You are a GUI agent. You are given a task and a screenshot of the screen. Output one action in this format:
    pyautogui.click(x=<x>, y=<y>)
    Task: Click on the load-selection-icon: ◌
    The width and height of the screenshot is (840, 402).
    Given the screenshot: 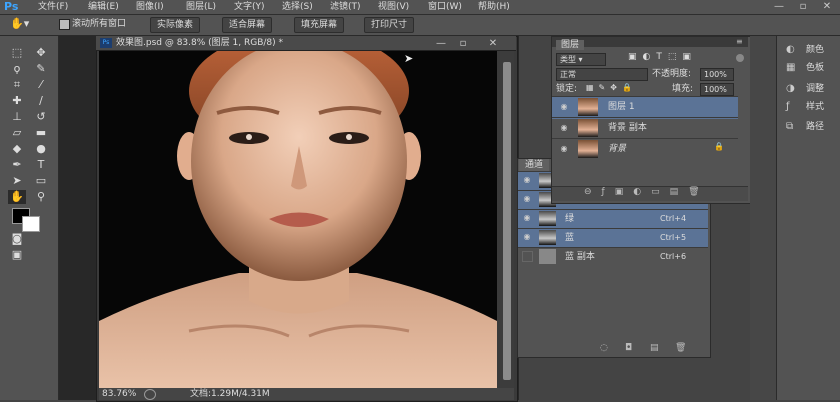 What is the action you would take?
    pyautogui.click(x=604, y=348)
    